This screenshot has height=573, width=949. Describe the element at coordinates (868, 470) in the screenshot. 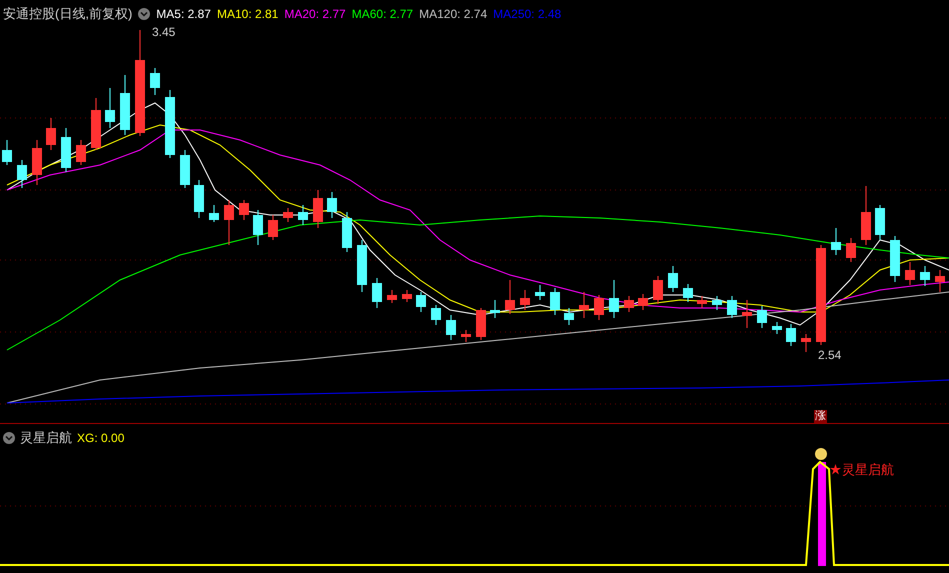

I see `signal-label: 灵星启航` at that location.